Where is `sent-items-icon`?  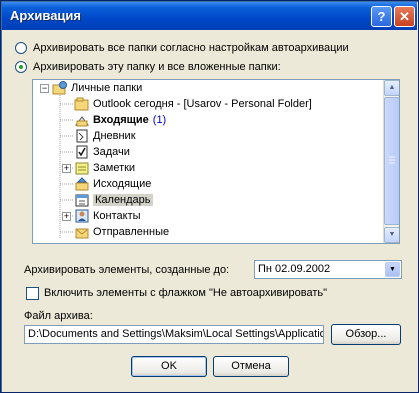
sent-items-icon is located at coordinates (82, 232).